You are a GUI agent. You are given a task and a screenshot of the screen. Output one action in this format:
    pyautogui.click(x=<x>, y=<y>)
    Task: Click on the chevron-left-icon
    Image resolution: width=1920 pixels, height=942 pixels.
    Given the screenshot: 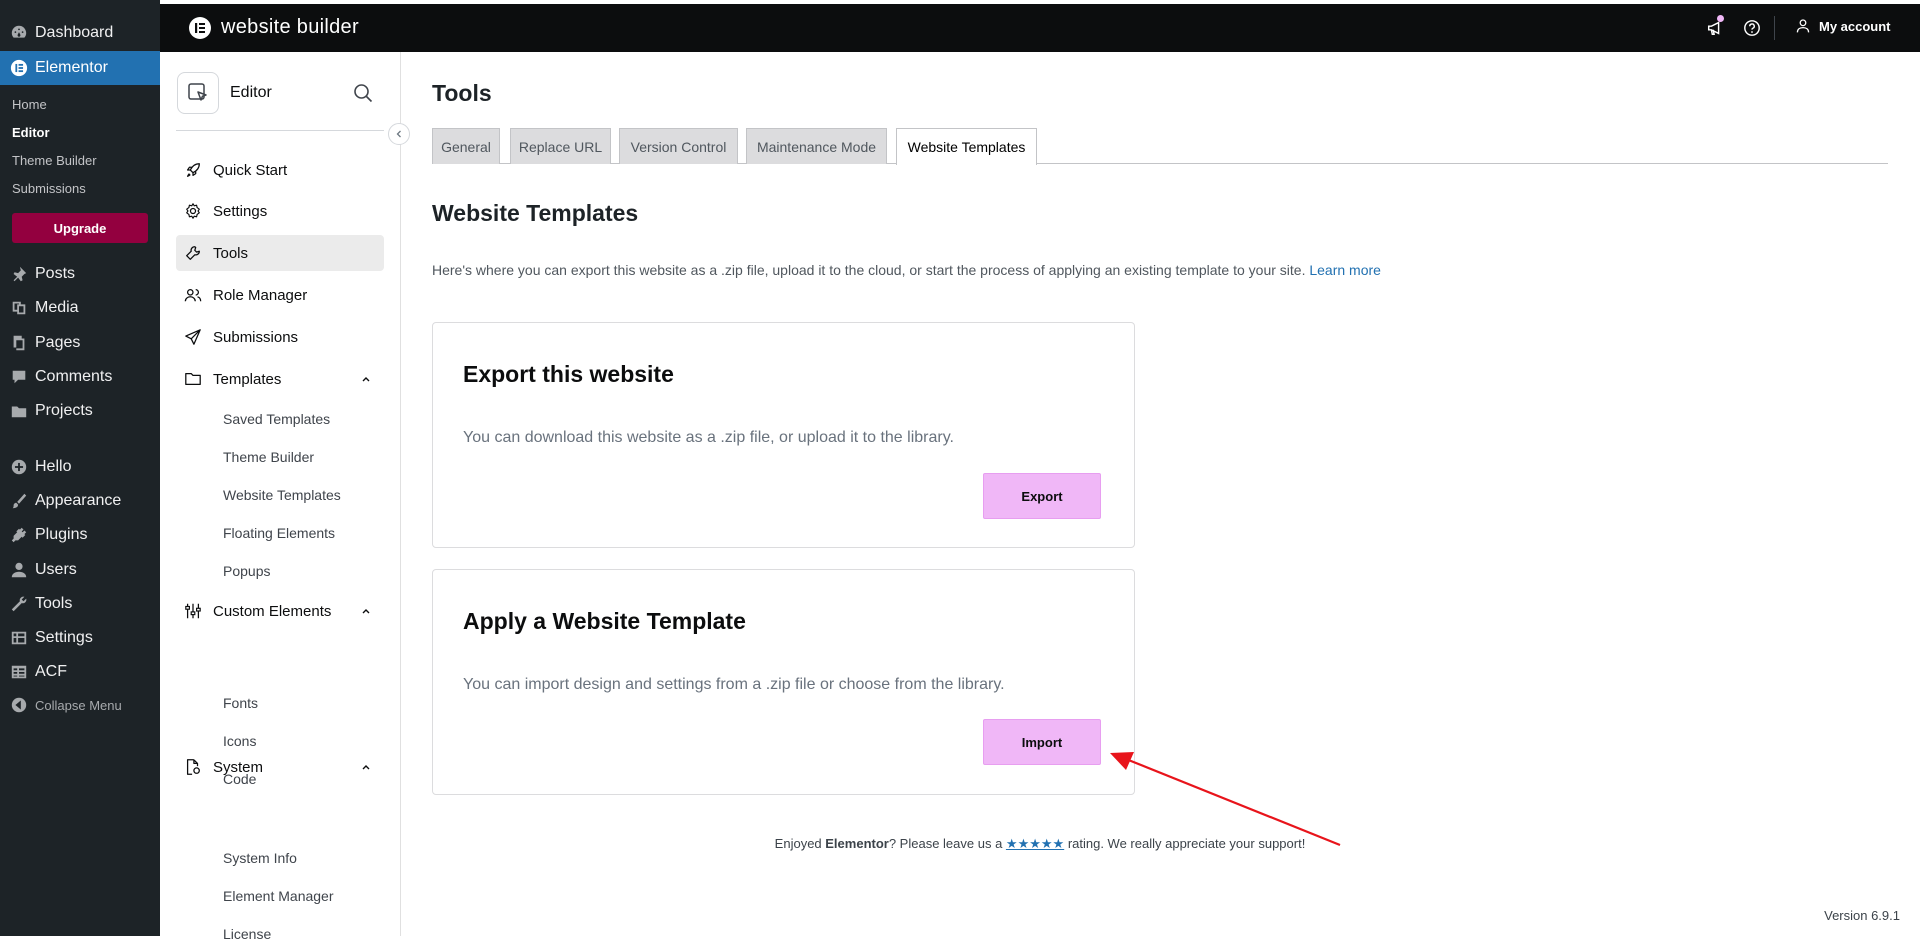 What is the action you would take?
    pyautogui.click(x=398, y=134)
    